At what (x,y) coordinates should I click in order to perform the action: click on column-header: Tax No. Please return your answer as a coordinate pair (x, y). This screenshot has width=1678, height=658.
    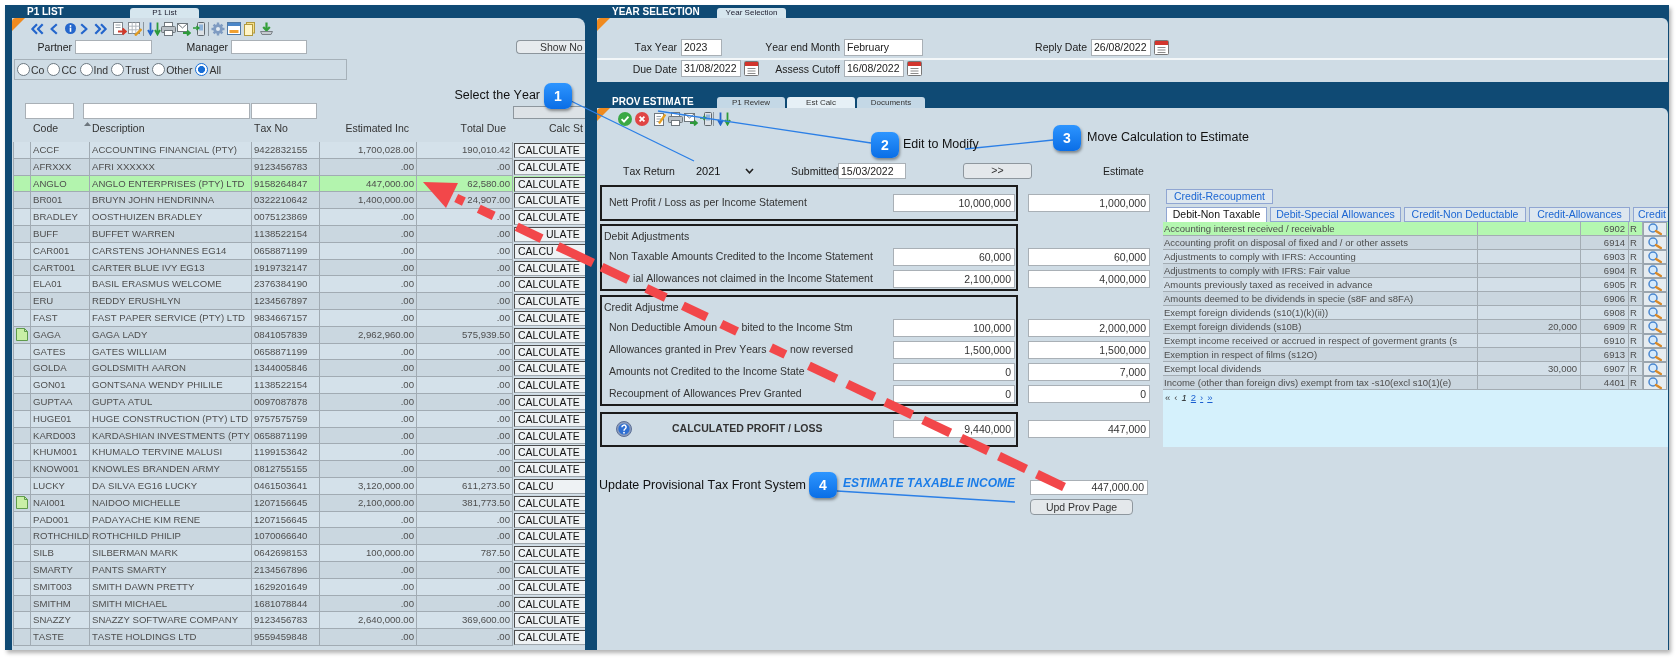
    Looking at the image, I should click on (271, 128).